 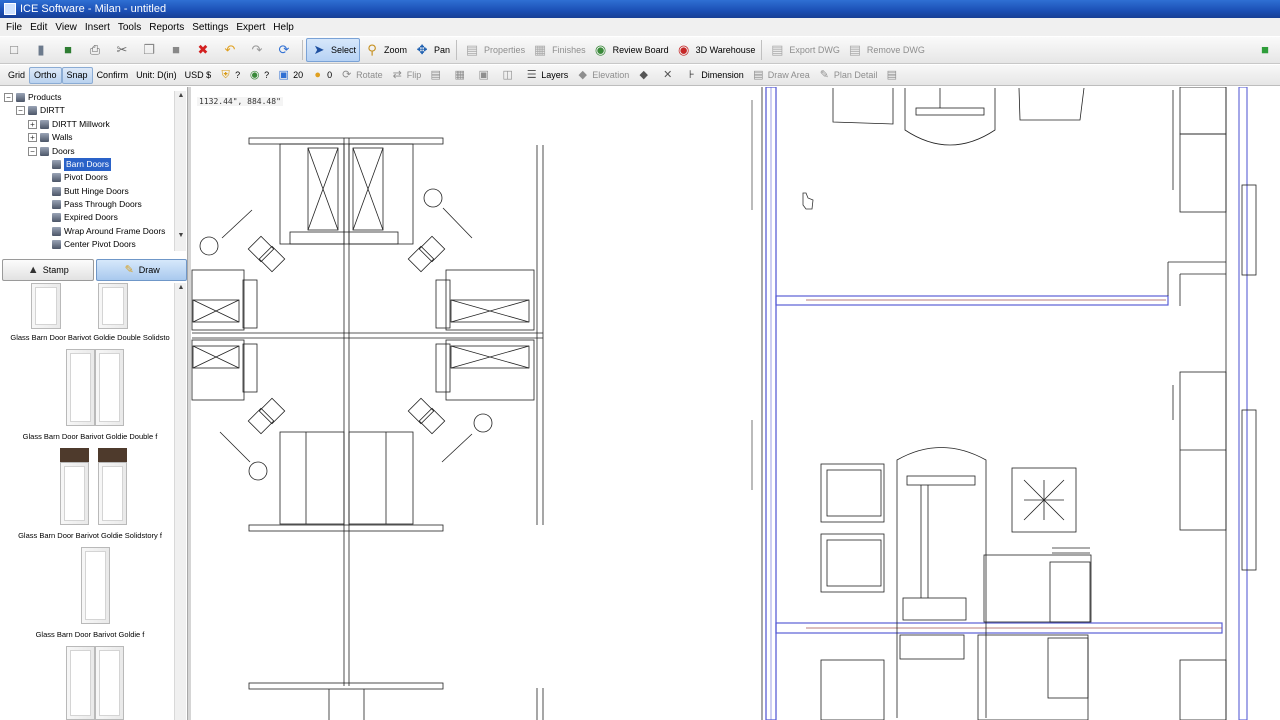 What do you see at coordinates (714, 75) in the screenshot?
I see `dimension-button: ⊦ Dimension` at bounding box center [714, 75].